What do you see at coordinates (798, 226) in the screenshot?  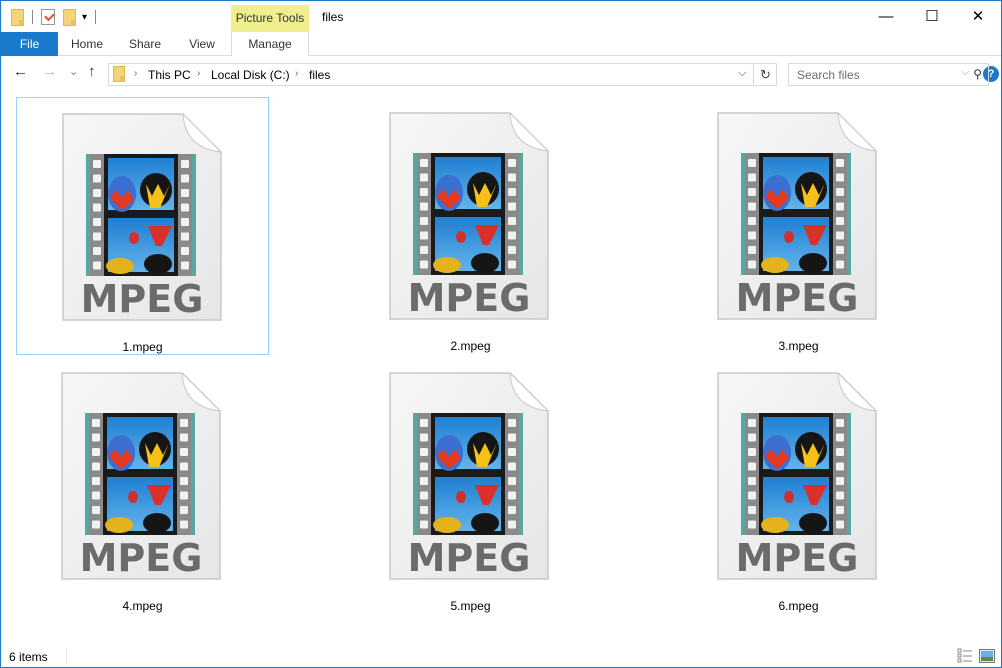 I see `file-item-3: MPEG 3.mpeg` at bounding box center [798, 226].